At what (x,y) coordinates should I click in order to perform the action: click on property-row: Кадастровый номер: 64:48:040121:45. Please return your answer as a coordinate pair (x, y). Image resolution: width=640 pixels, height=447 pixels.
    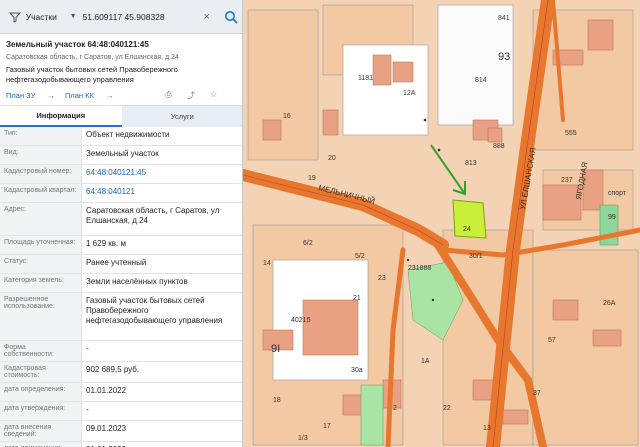
    Looking at the image, I should click on (121, 174).